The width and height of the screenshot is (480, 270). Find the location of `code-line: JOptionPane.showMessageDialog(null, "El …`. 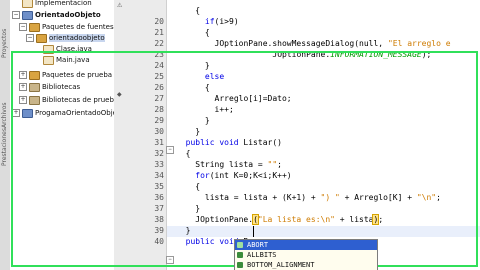

code-line: JOptionPane.showMessageDialog(null, "El … is located at coordinates (333, 43).